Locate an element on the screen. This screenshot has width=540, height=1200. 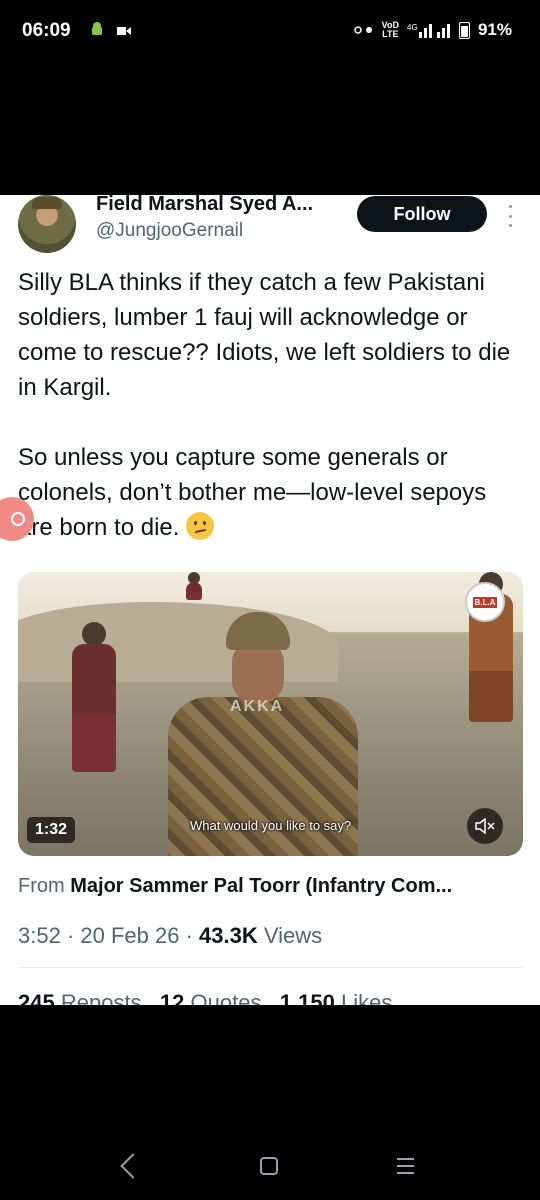
back-icon is located at coordinates (133, 1166).